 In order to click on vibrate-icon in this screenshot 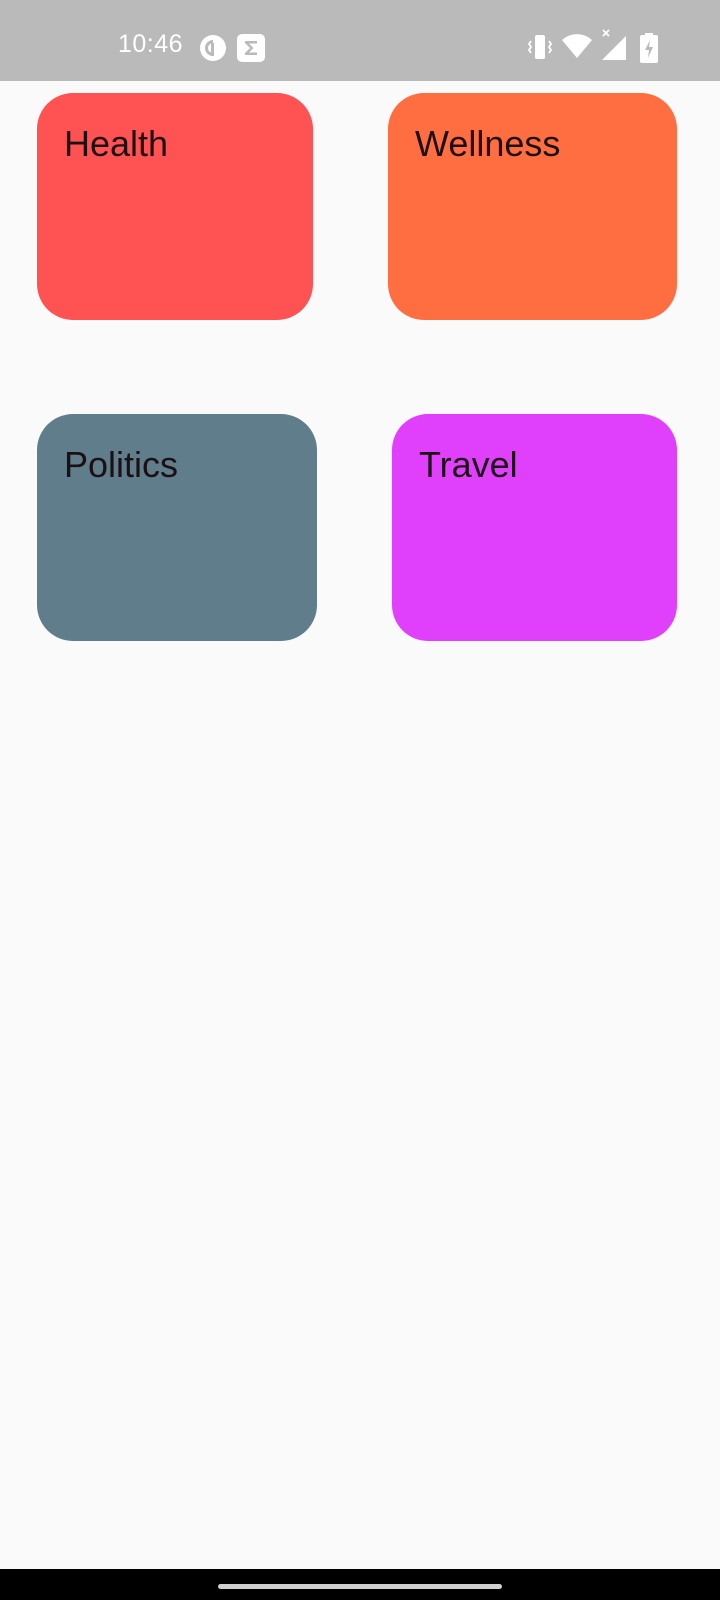, I will do `click(540, 47)`.